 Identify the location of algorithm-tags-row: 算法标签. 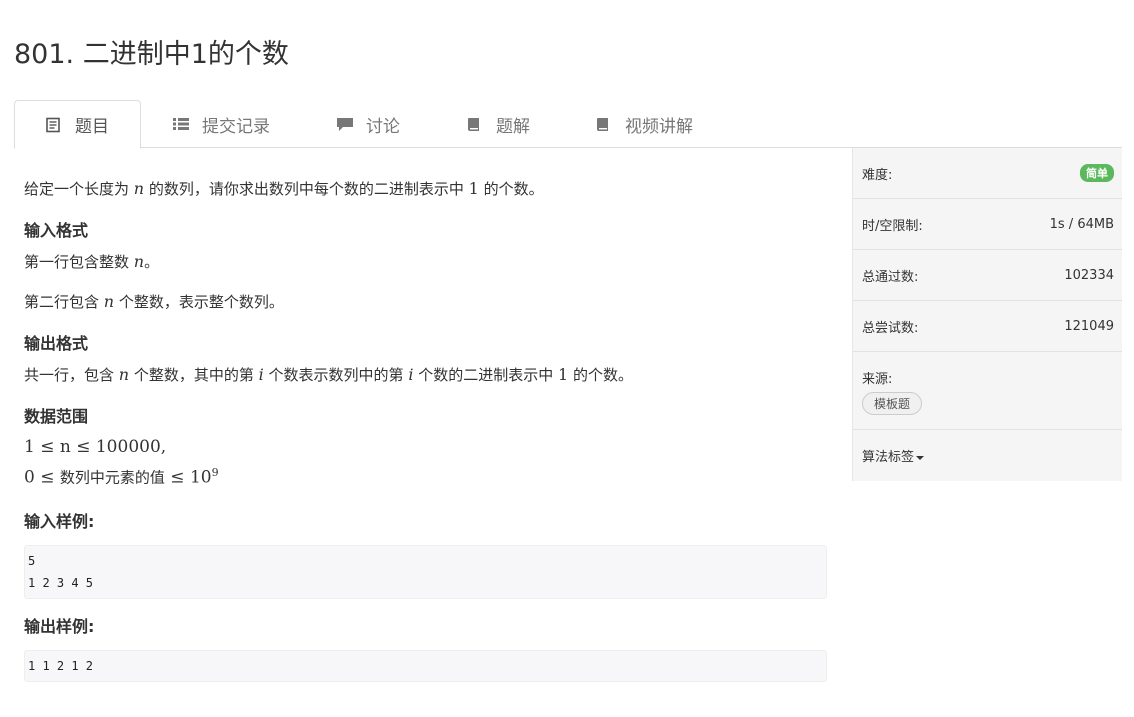
(987, 455).